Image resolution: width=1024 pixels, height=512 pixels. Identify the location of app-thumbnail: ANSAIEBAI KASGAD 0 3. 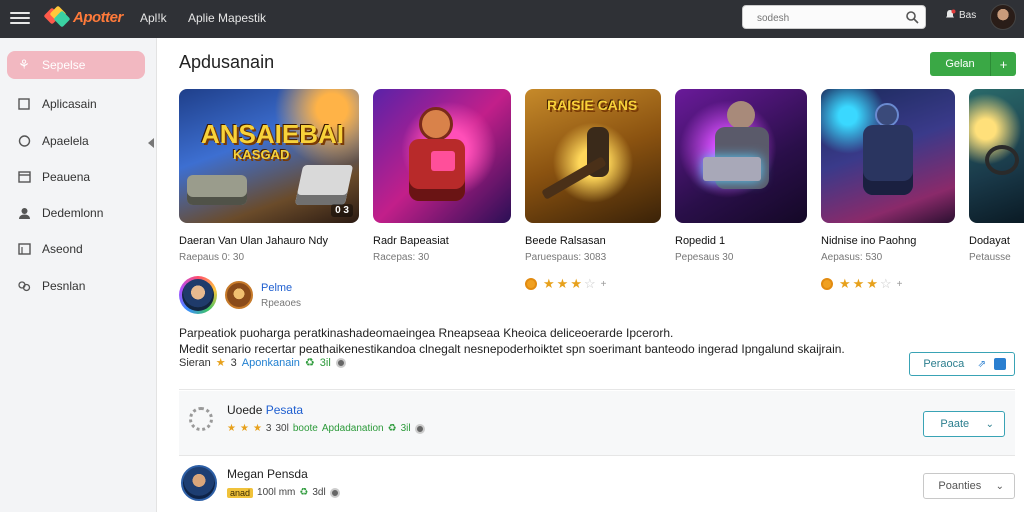
(269, 156).